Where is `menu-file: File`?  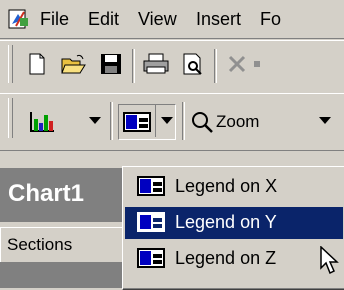
menu-file: File is located at coordinates (54, 19).